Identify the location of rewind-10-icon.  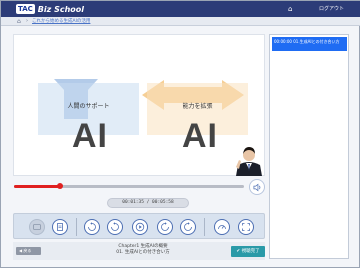
(92, 226).